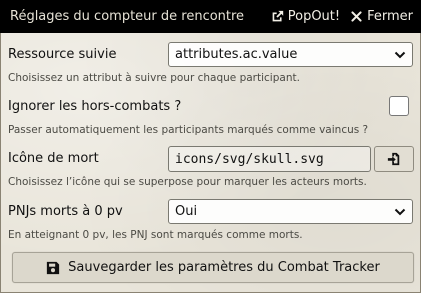 This screenshot has width=421, height=293. I want to click on popout-button: PopOut!, so click(305, 16).